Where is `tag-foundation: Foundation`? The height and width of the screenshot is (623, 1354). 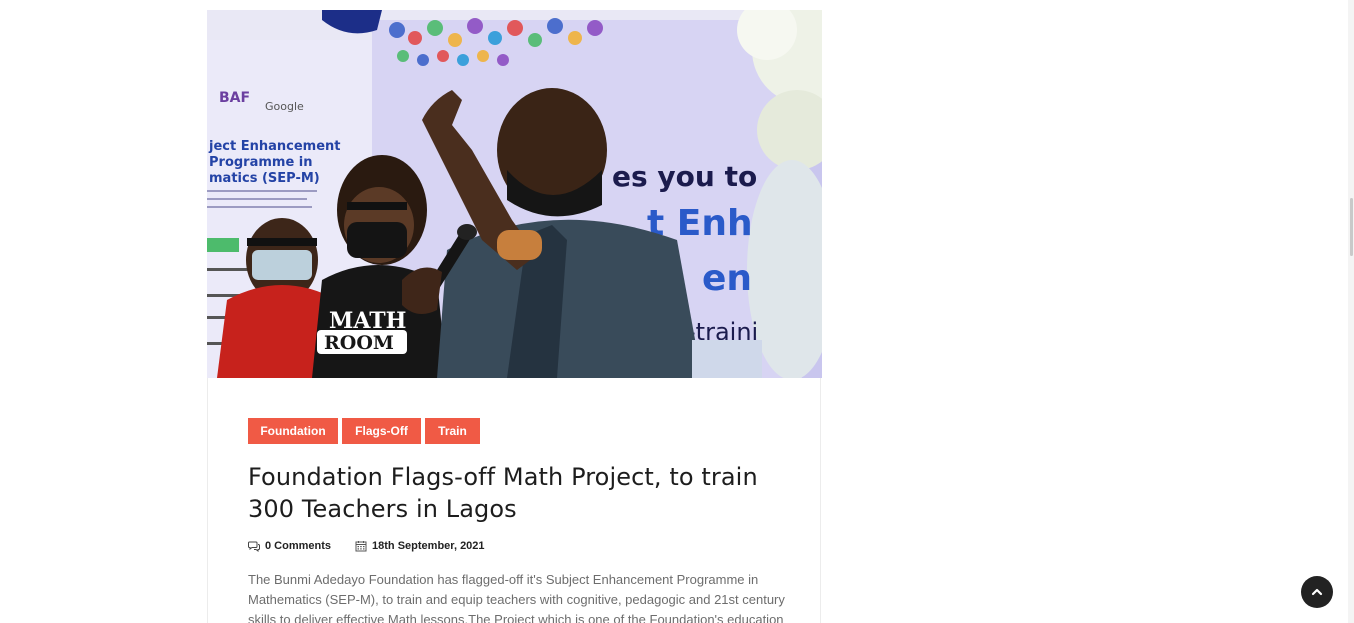
tag-foundation: Foundation is located at coordinates (293, 431).